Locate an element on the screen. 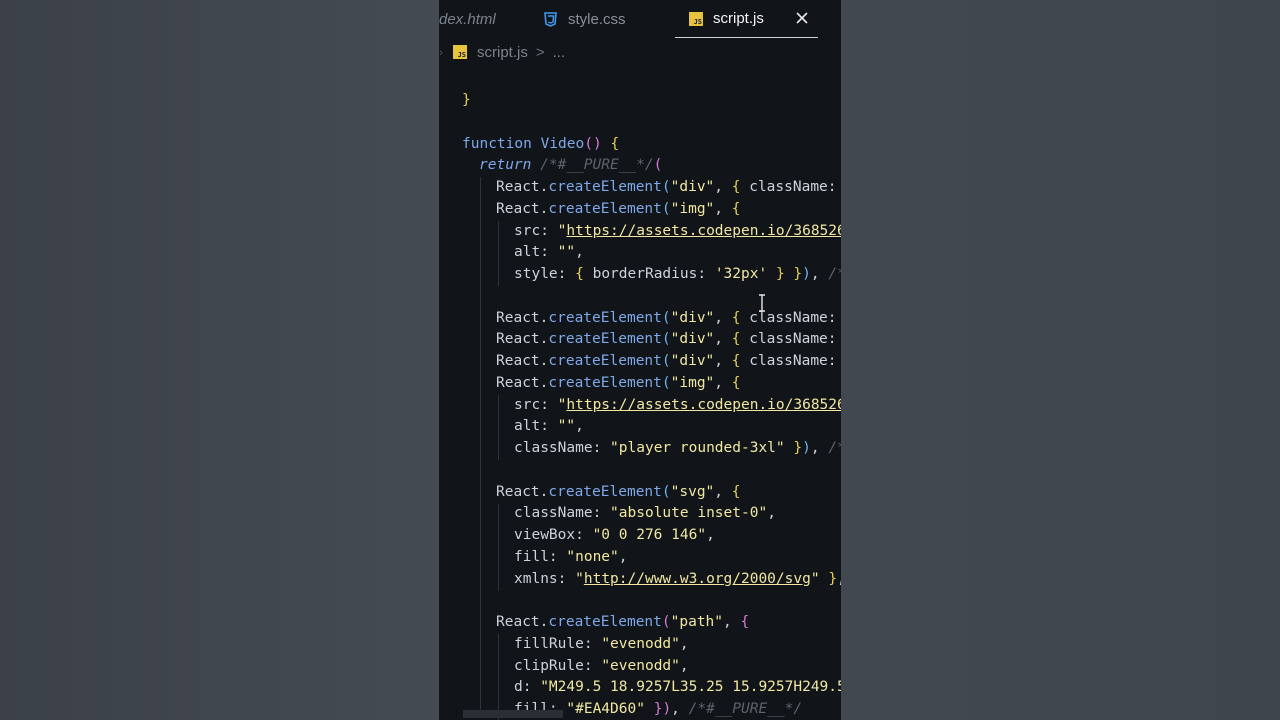 The width and height of the screenshot is (1280, 720). code-line: viewBox: "0 0 276 146", is located at coordinates (614, 535).